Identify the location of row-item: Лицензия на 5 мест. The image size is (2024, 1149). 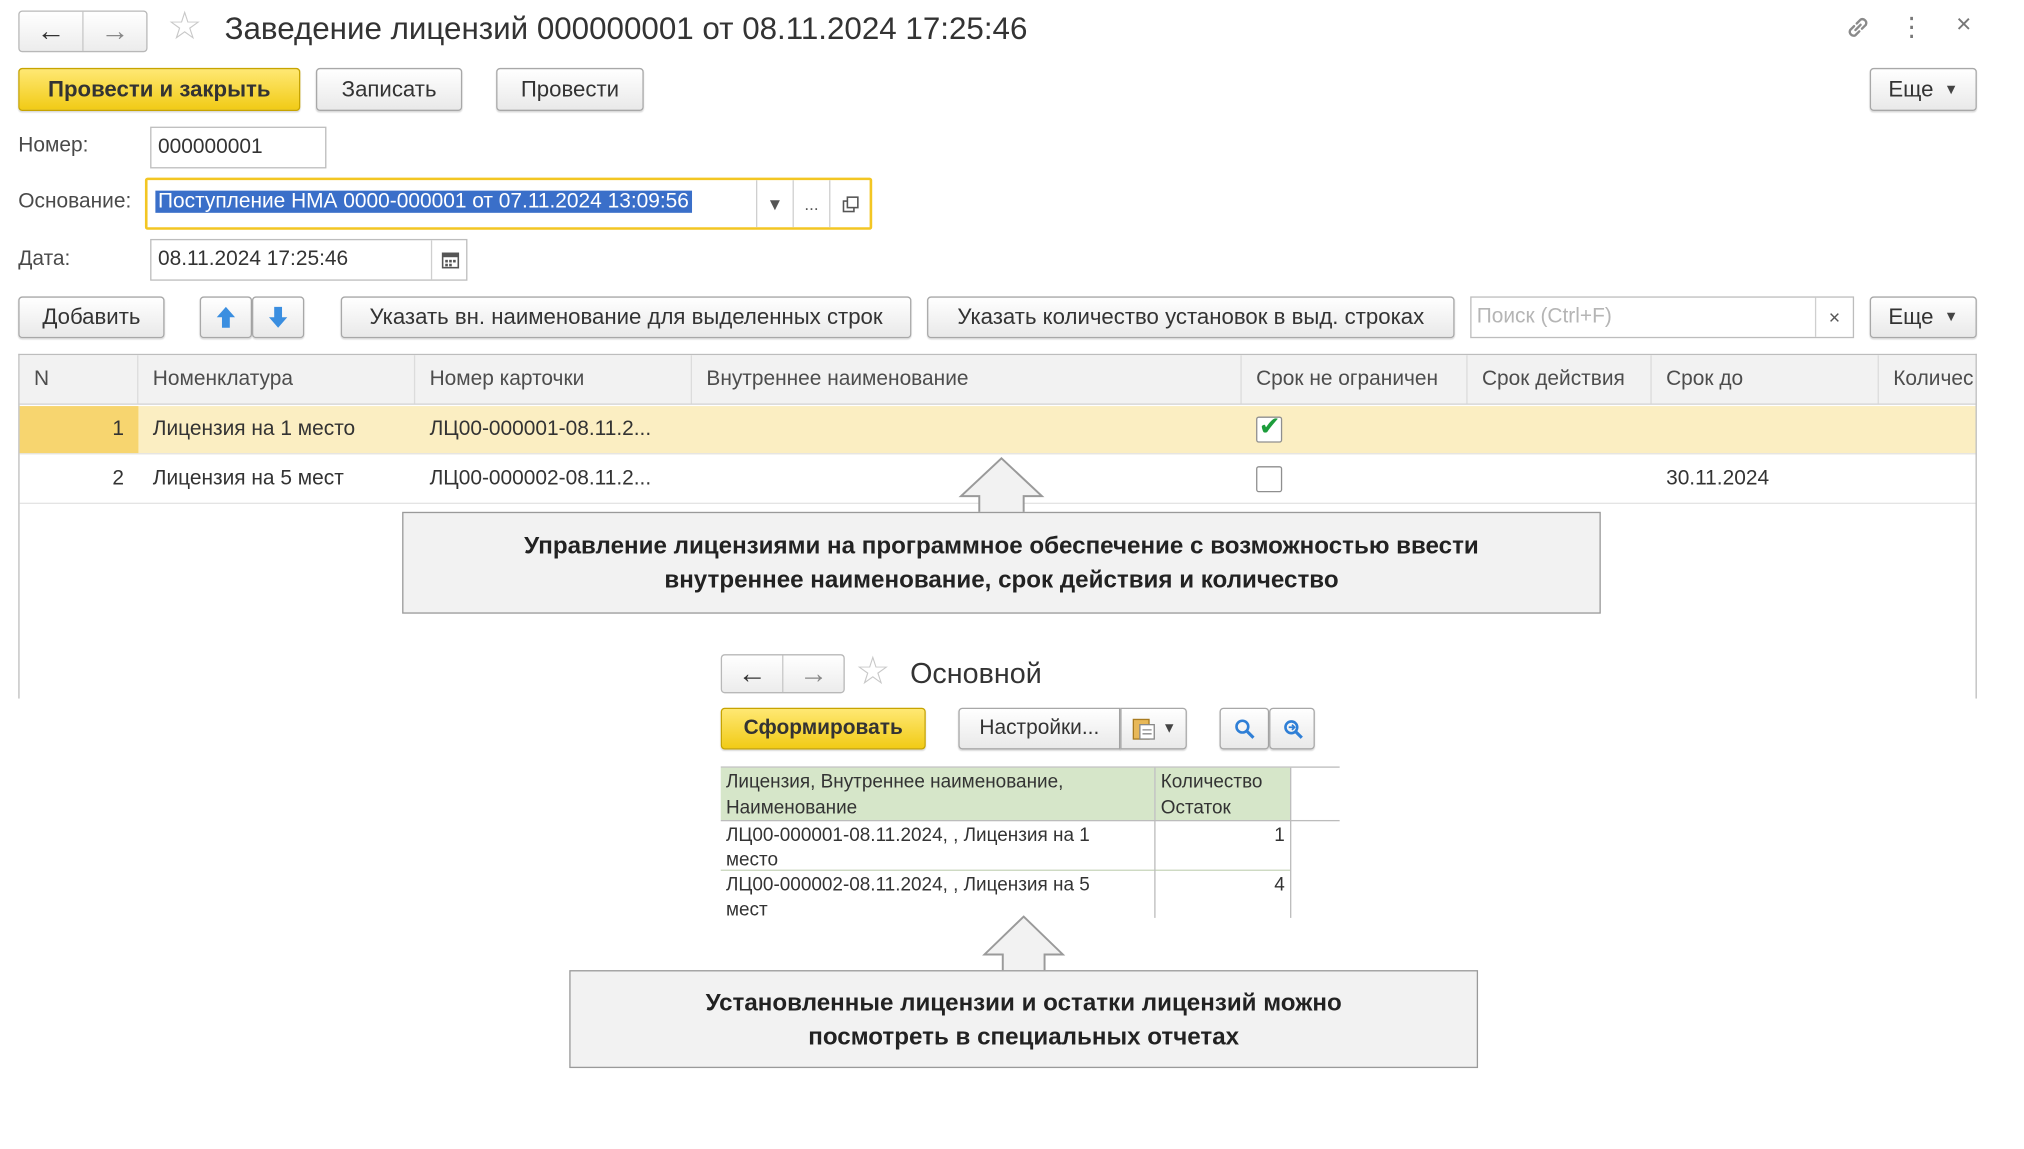
(276, 479).